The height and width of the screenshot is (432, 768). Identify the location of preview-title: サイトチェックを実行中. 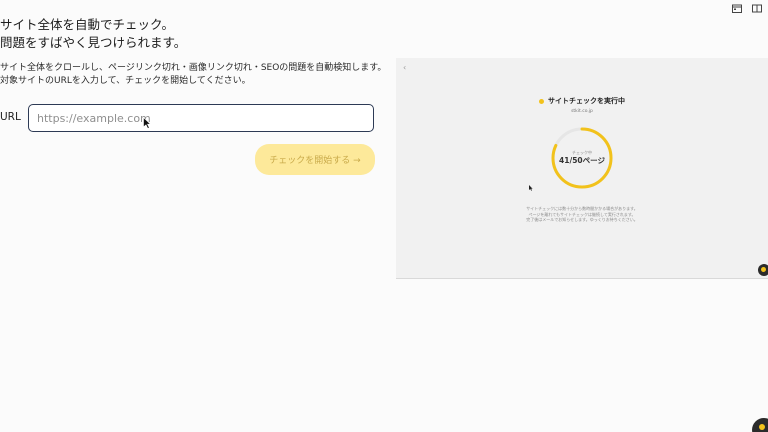
(582, 101).